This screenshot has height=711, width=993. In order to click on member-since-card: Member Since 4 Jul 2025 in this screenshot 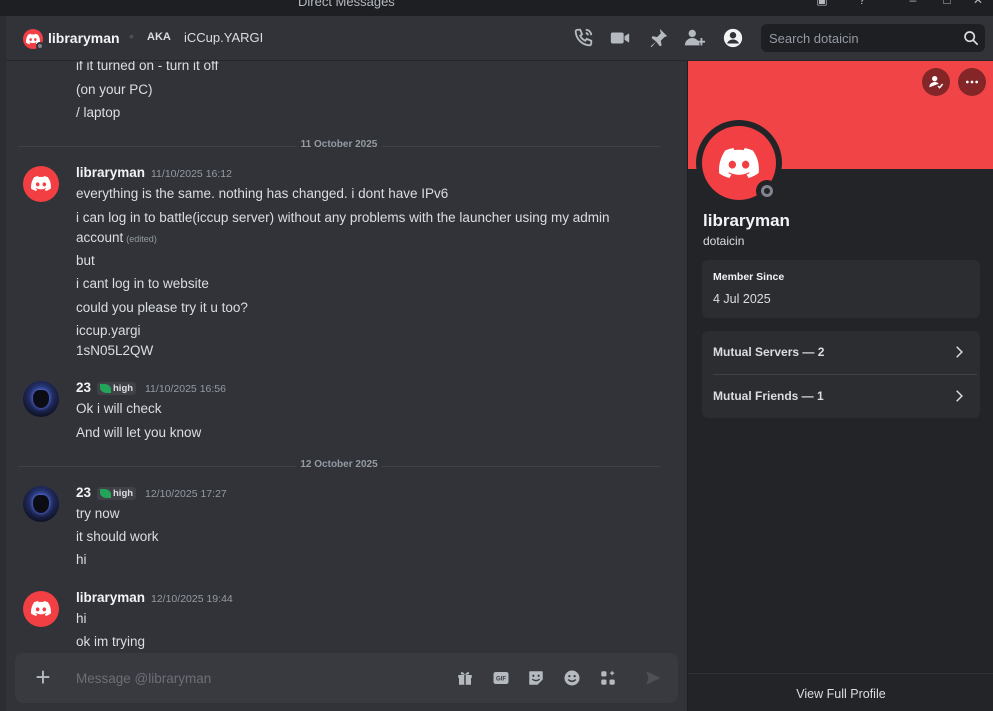, I will do `click(841, 289)`.